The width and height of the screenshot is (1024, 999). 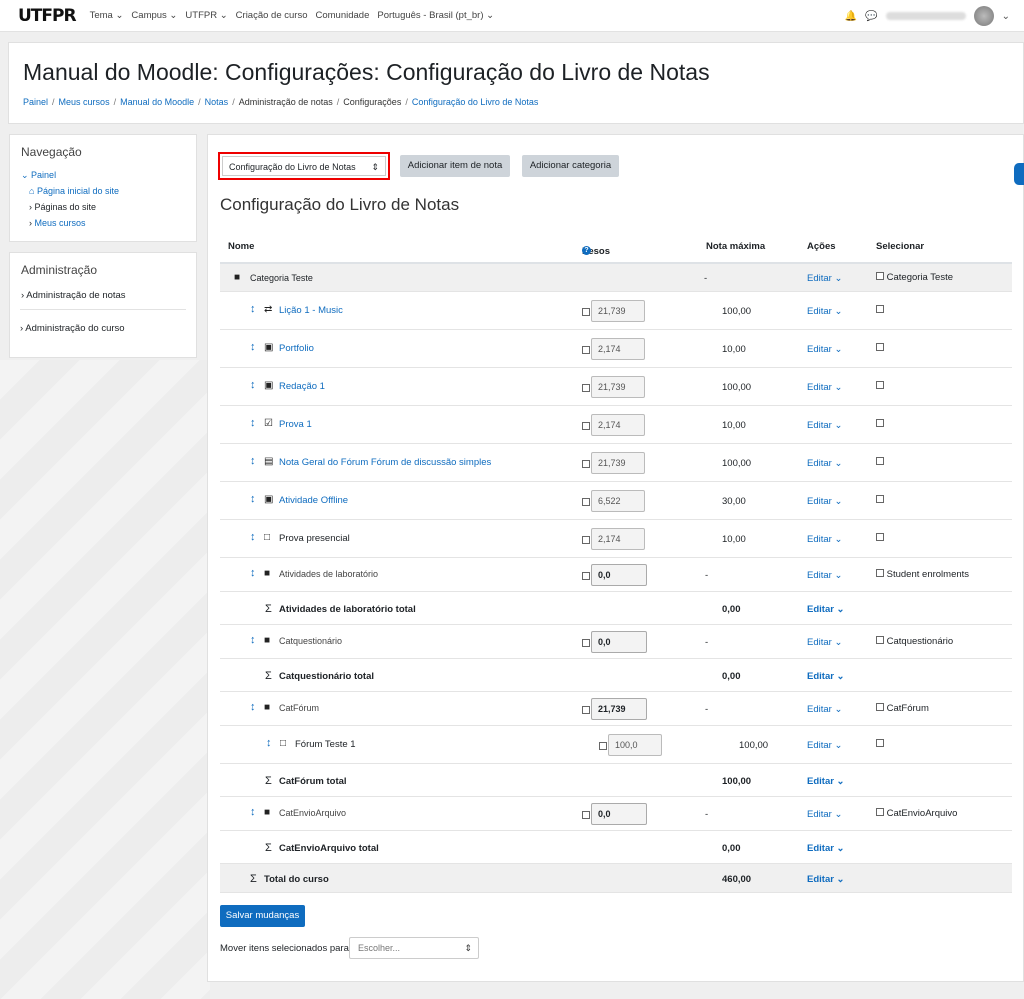 What do you see at coordinates (570, 166) in the screenshot?
I see `add-category-button: Adicionar categoria` at bounding box center [570, 166].